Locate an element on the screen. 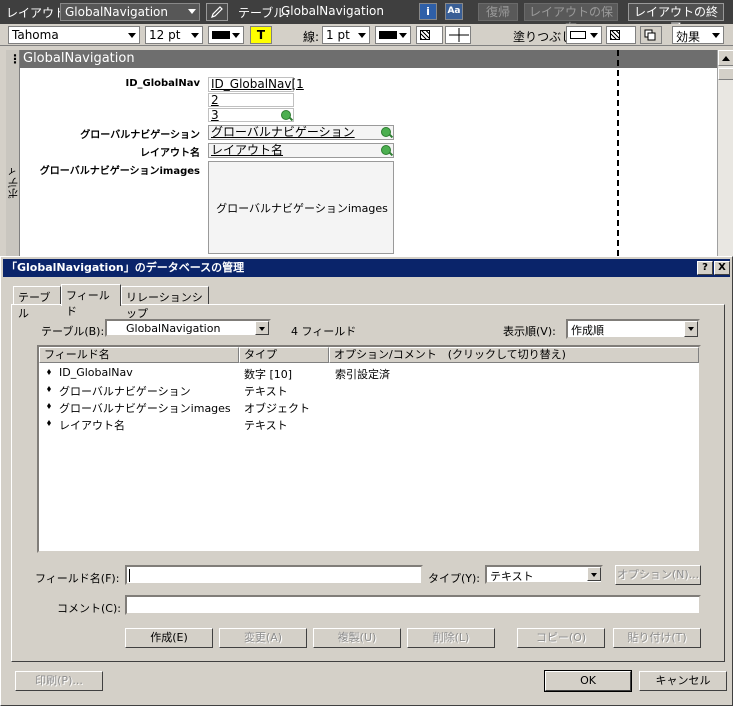 The height and width of the screenshot is (706, 733). row-field-type: テキスト is located at coordinates (266, 425).